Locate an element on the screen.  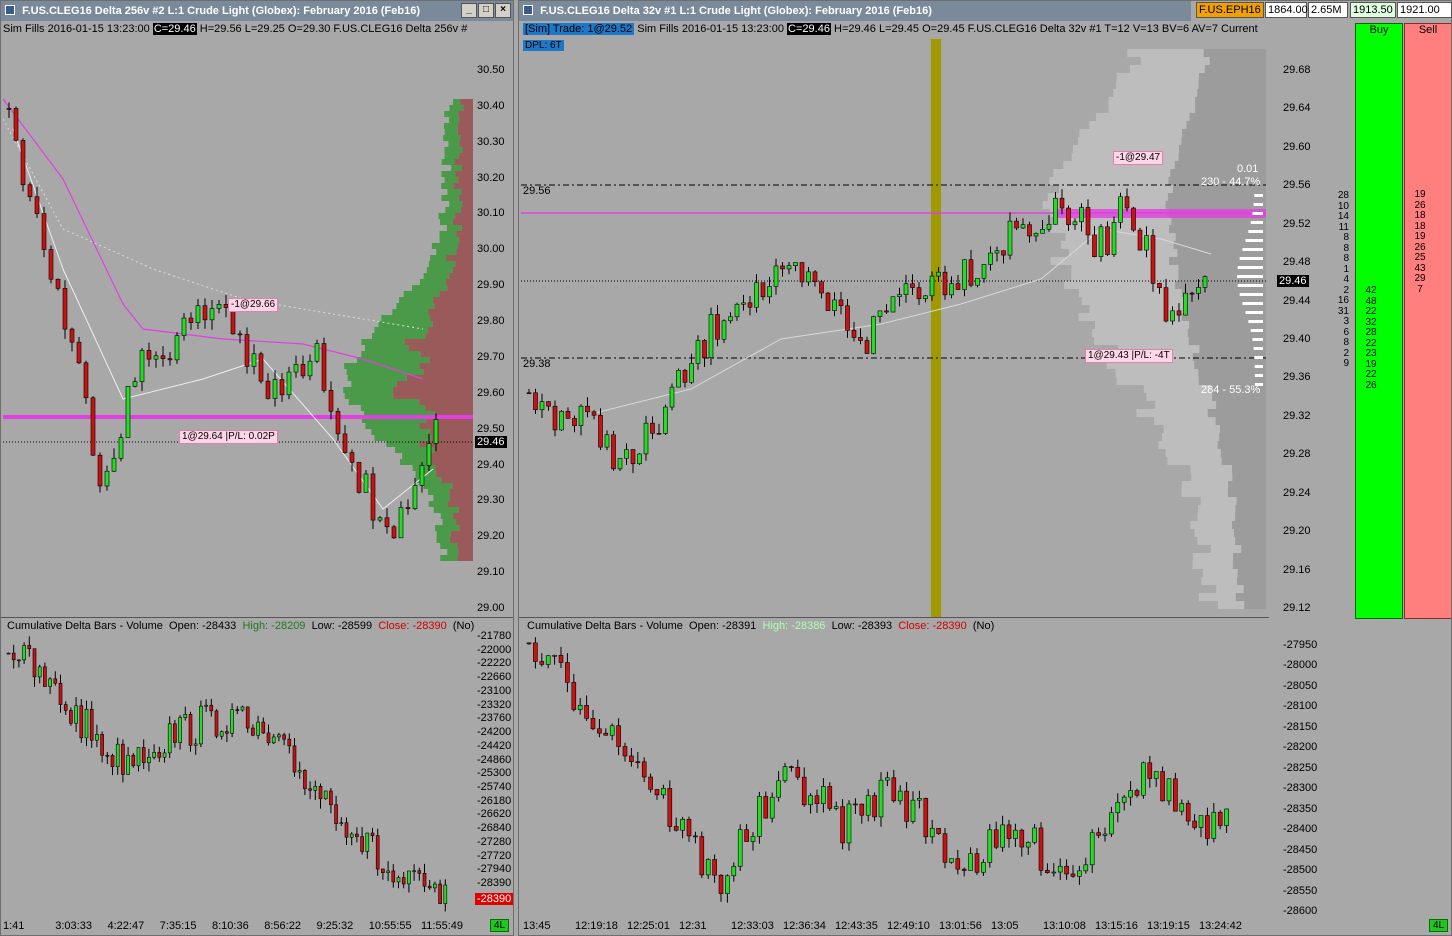
time-tick-label: 12:43:35 is located at coordinates (856, 926).